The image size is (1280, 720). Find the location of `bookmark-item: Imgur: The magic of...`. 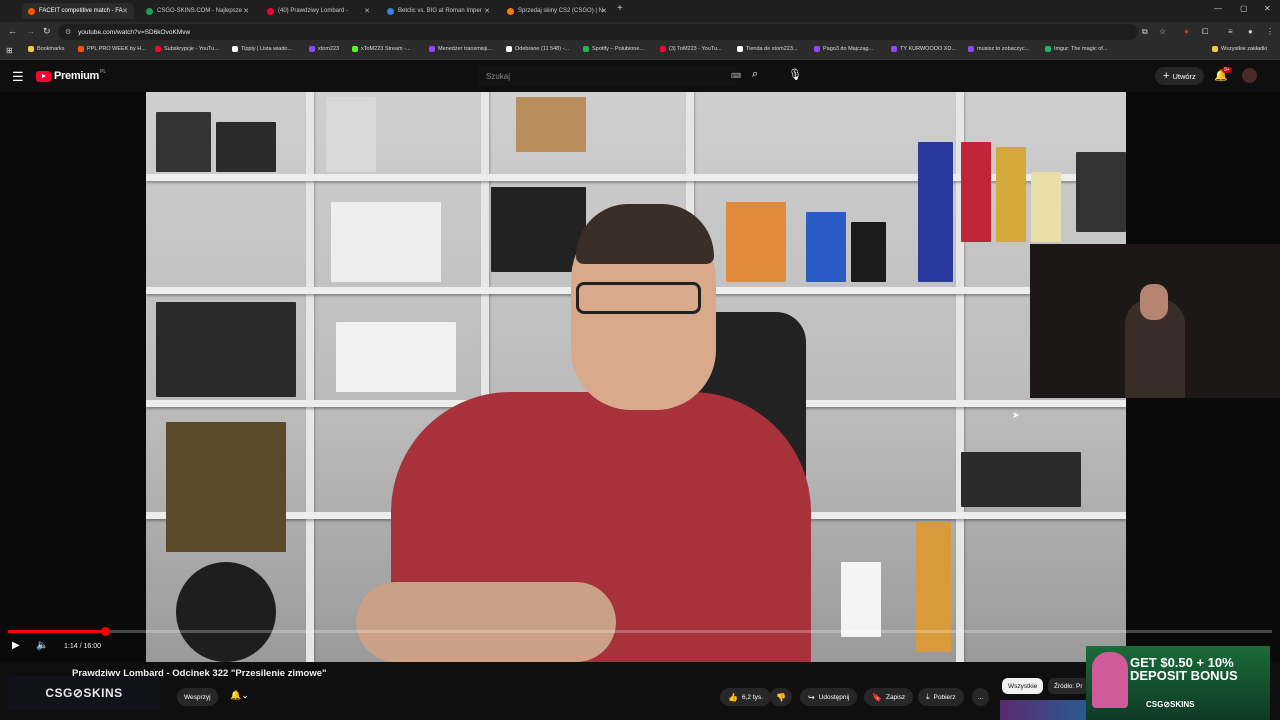

bookmark-item: Imgur: The magic of... is located at coordinates (1076, 49).